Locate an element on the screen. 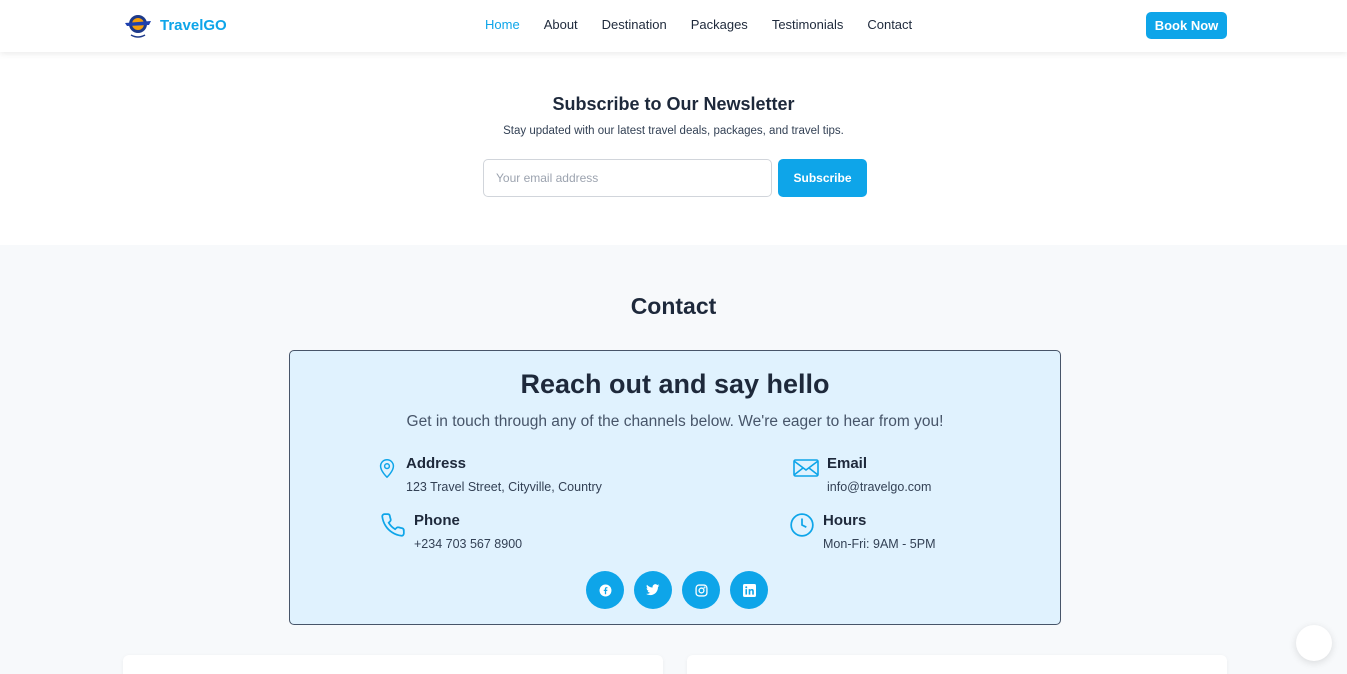  phone-icon is located at coordinates (393, 525).